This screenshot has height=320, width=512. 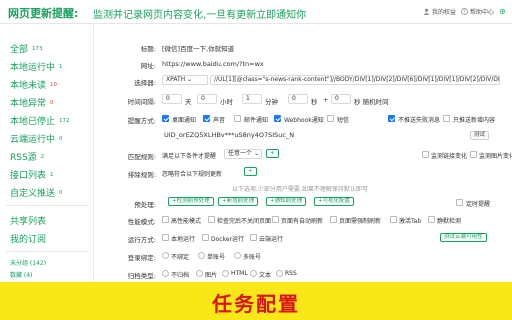 What do you see at coordinates (205, 237) in the screenshot?
I see `checkbox-run-docker` at bounding box center [205, 237].